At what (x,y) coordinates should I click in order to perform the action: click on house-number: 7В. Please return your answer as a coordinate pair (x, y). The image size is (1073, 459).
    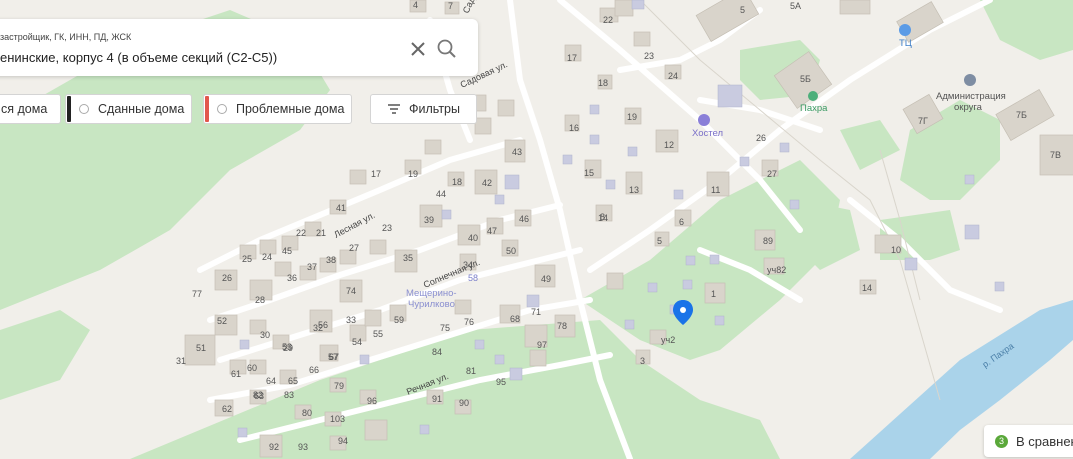
    Looking at the image, I should click on (1055, 155).